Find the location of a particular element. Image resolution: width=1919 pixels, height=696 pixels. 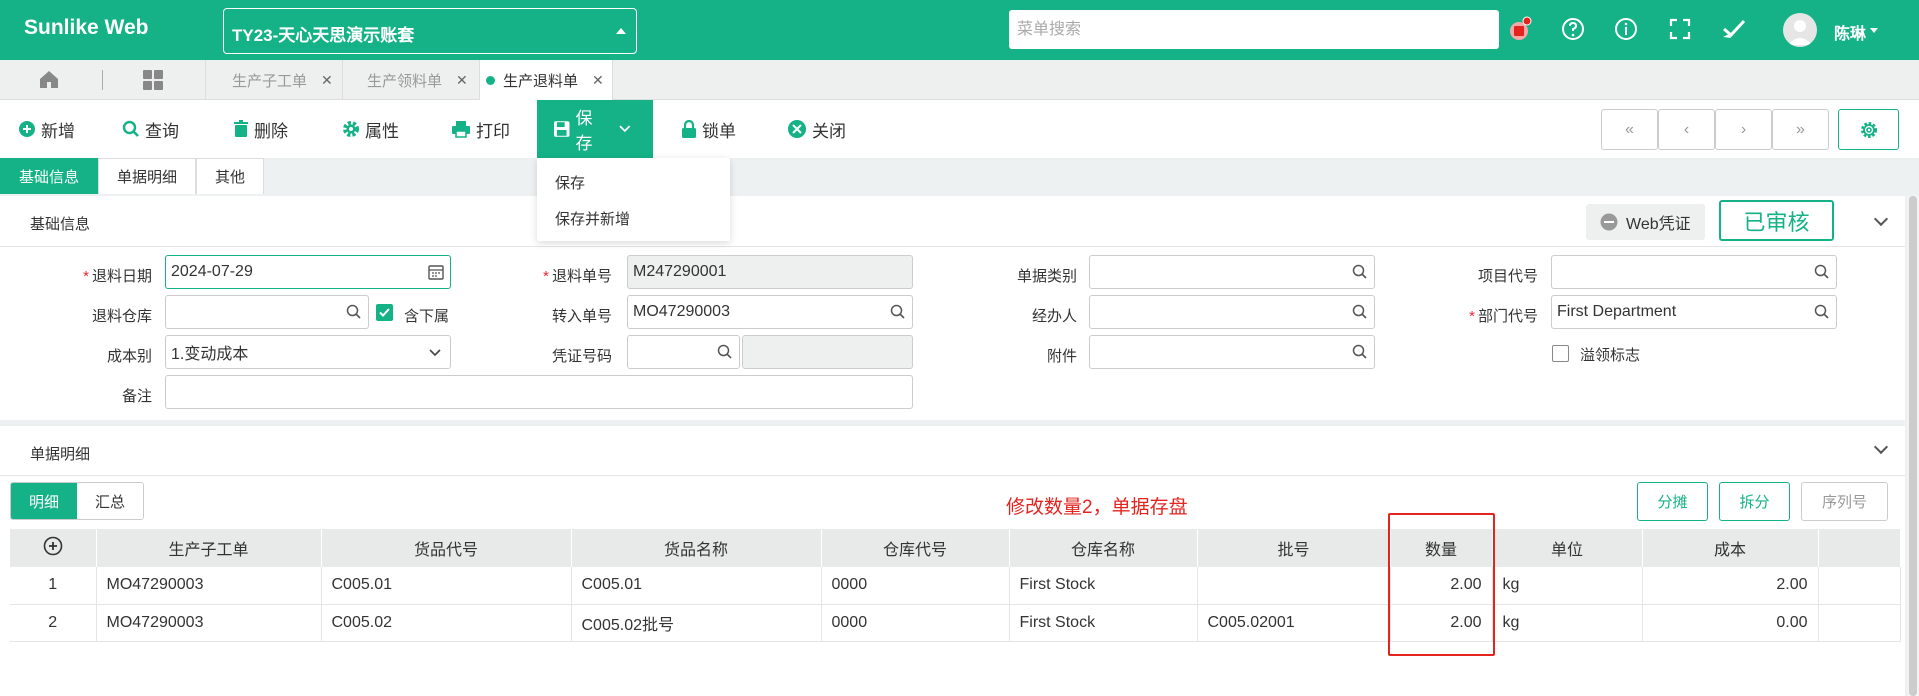

prev-record-button: ‹ is located at coordinates (1686, 129).